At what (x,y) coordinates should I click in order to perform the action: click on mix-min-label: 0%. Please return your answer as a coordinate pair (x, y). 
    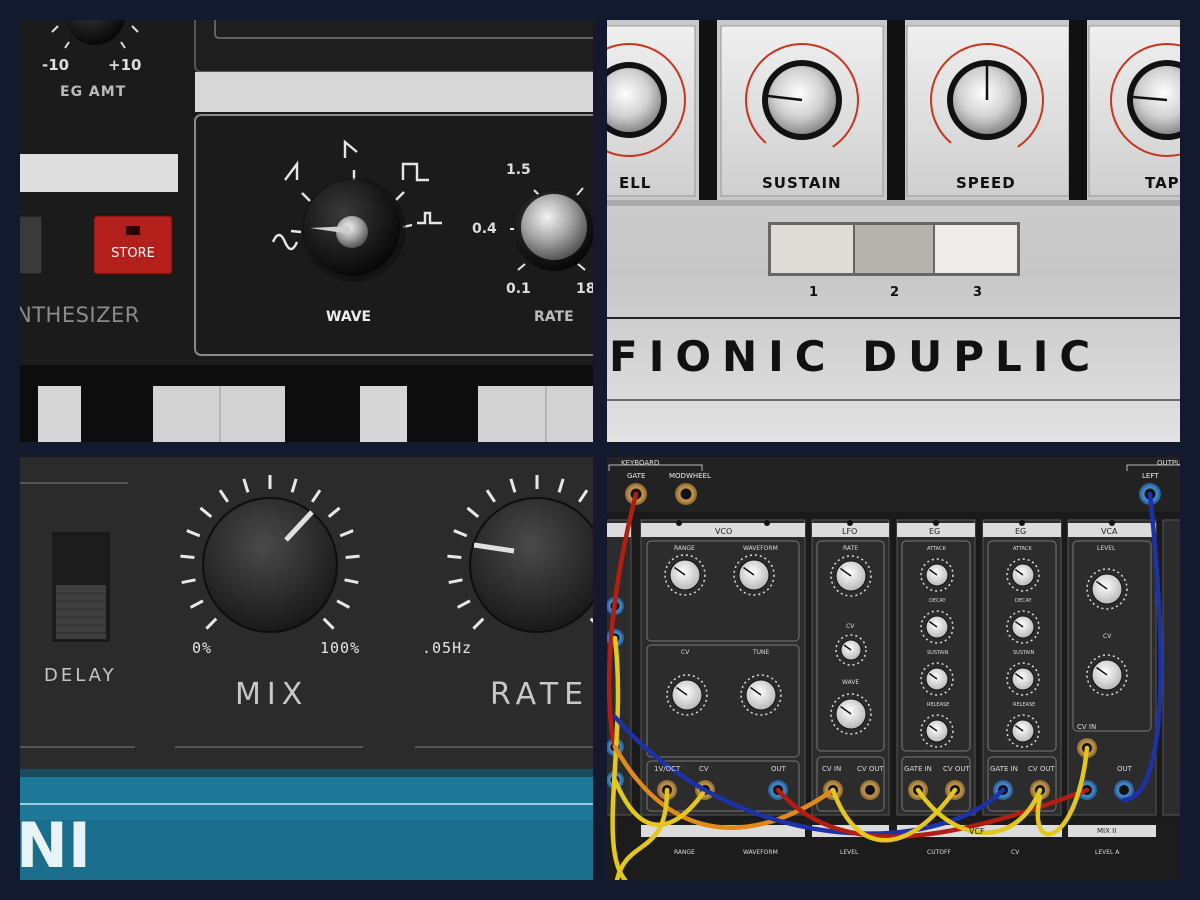
    Looking at the image, I should click on (202, 648).